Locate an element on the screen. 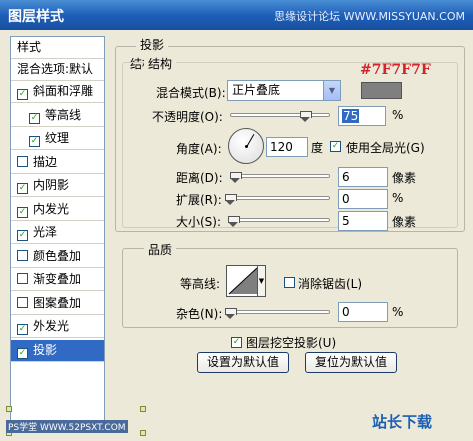 This screenshot has height=441, width=473. distance-unit: 像素 is located at coordinates (404, 178).